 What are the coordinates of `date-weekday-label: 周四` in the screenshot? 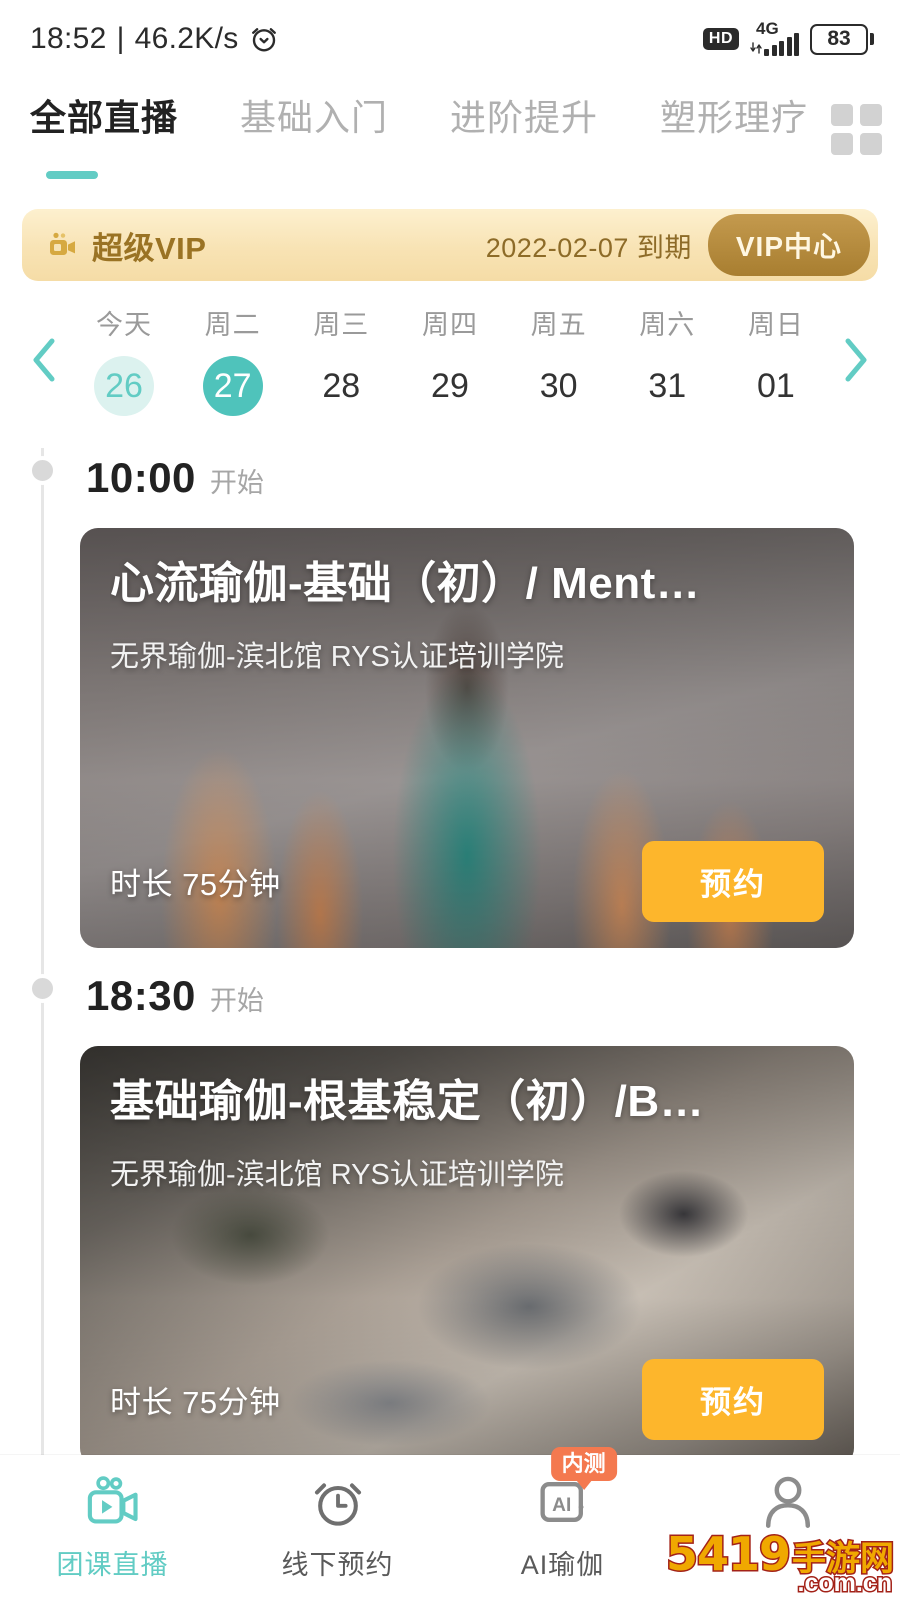 It's located at (449, 325).